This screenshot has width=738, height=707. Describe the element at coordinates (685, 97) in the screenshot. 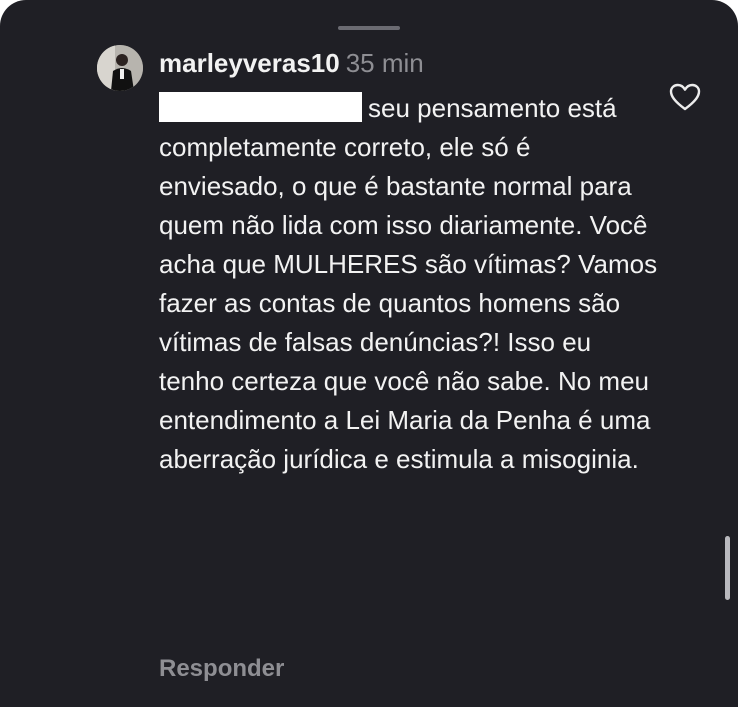

I see `heart-outline-icon` at that location.